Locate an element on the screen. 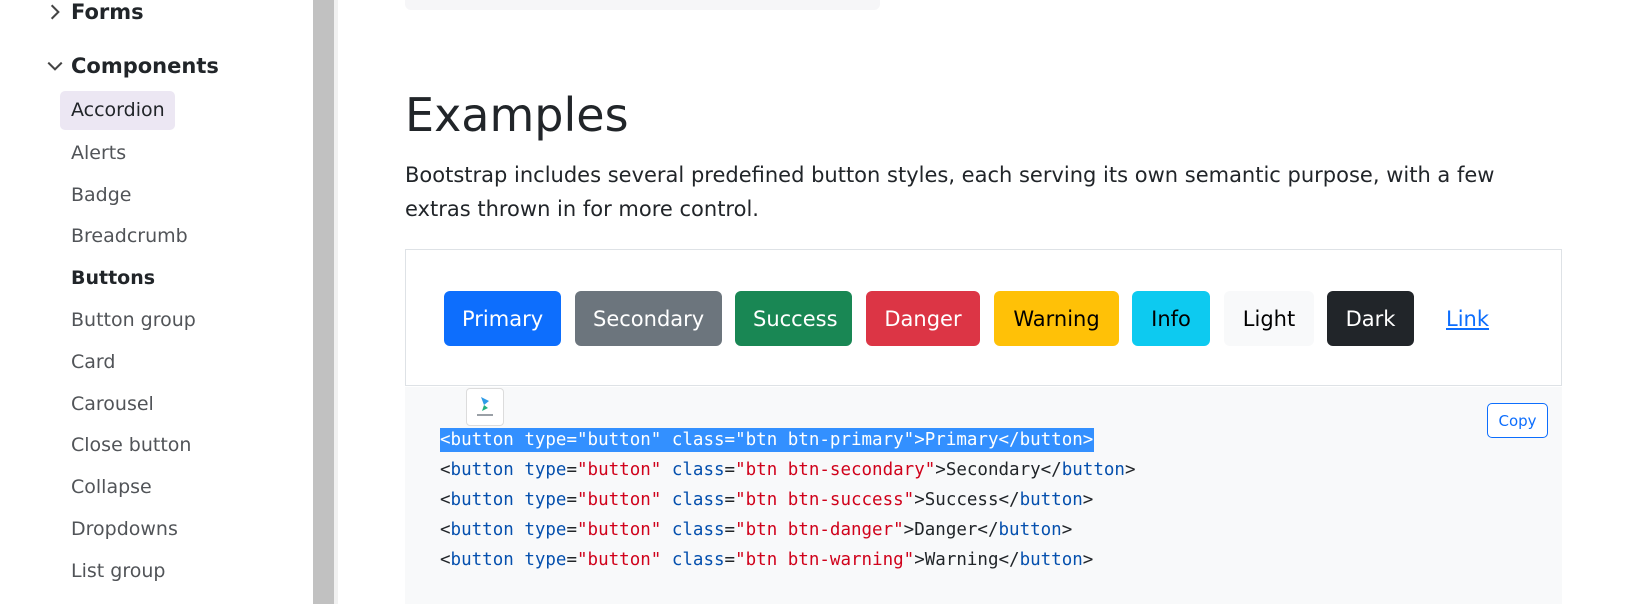 Image resolution: width=1635 pixels, height=604 pixels. danger-button: Danger is located at coordinates (923, 318).